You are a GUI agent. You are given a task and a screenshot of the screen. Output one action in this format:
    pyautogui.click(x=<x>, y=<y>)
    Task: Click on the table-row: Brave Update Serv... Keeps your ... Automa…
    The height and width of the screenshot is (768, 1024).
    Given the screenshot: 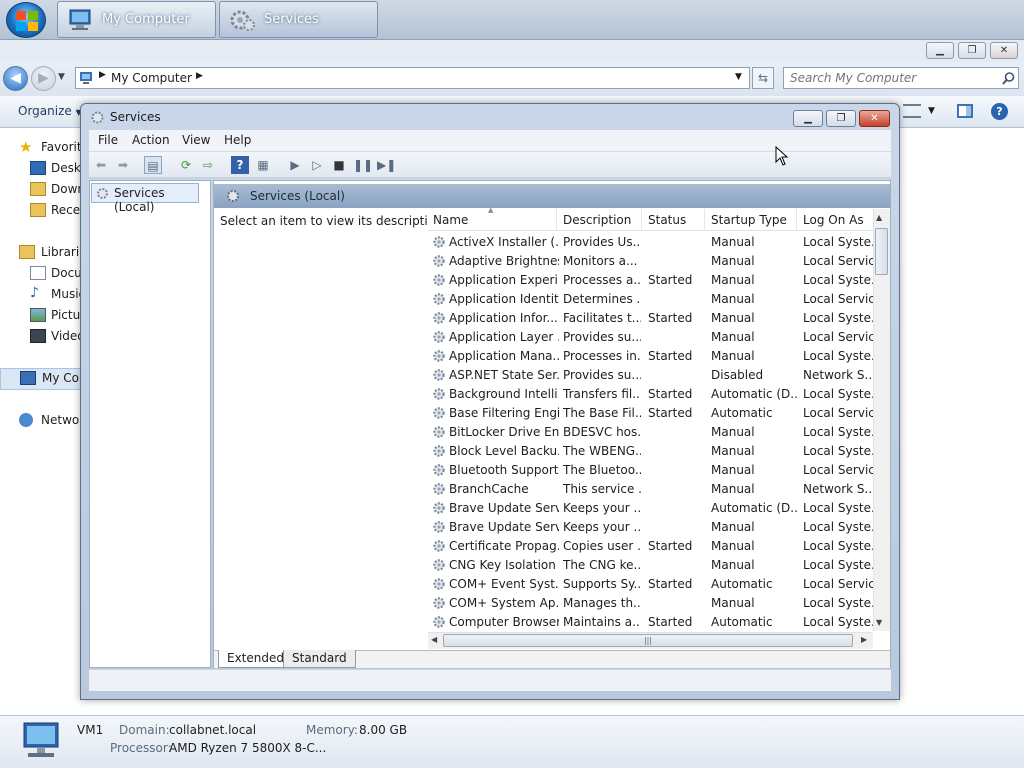 What is the action you would take?
    pyautogui.click(x=650, y=508)
    